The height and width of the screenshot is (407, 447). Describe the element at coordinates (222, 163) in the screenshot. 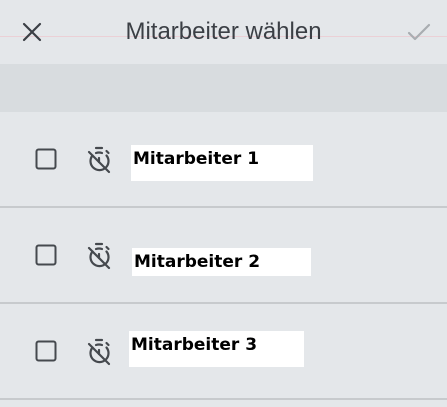

I see `employee-name: Mitarbeiter 1` at that location.